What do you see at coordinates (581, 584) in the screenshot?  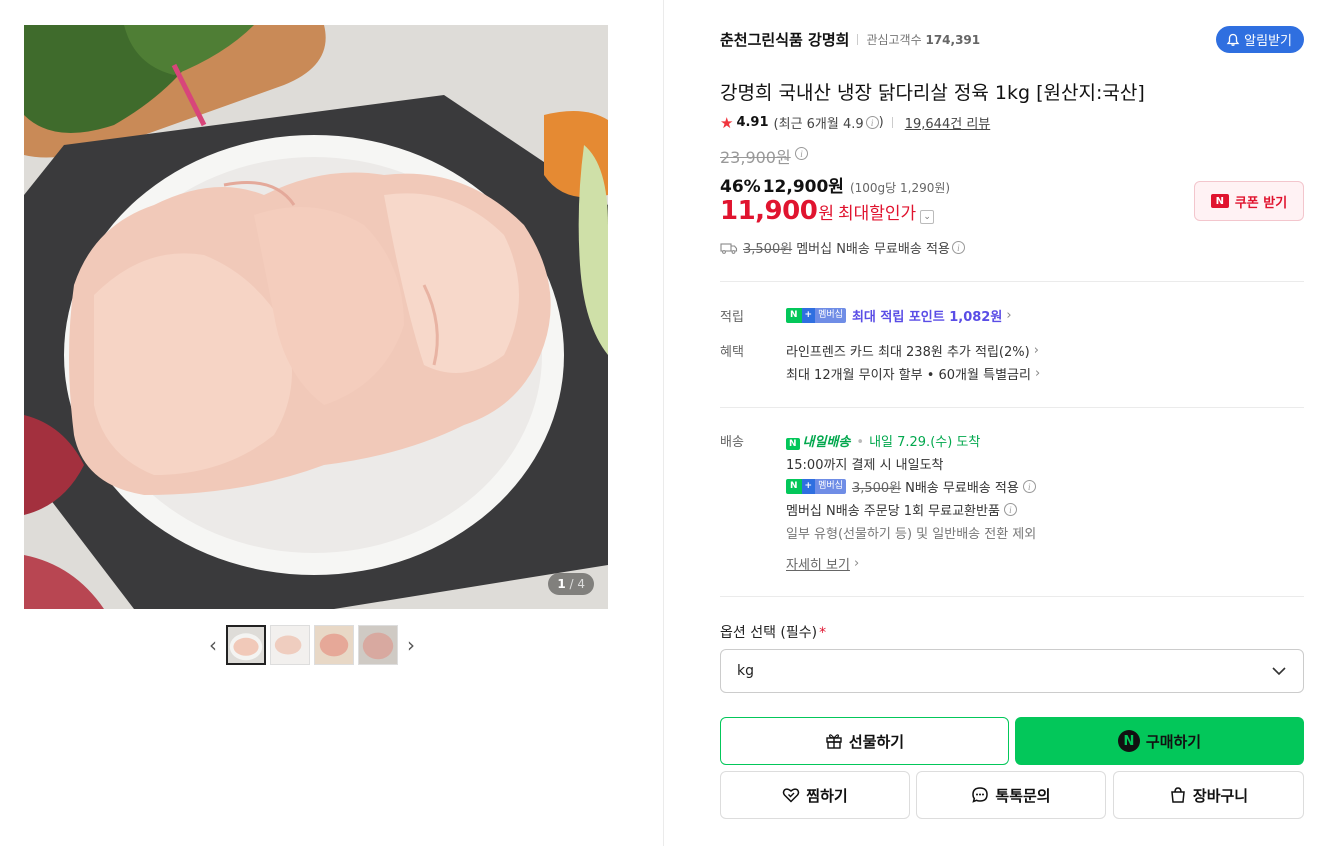 I see `counter-total: 4` at bounding box center [581, 584].